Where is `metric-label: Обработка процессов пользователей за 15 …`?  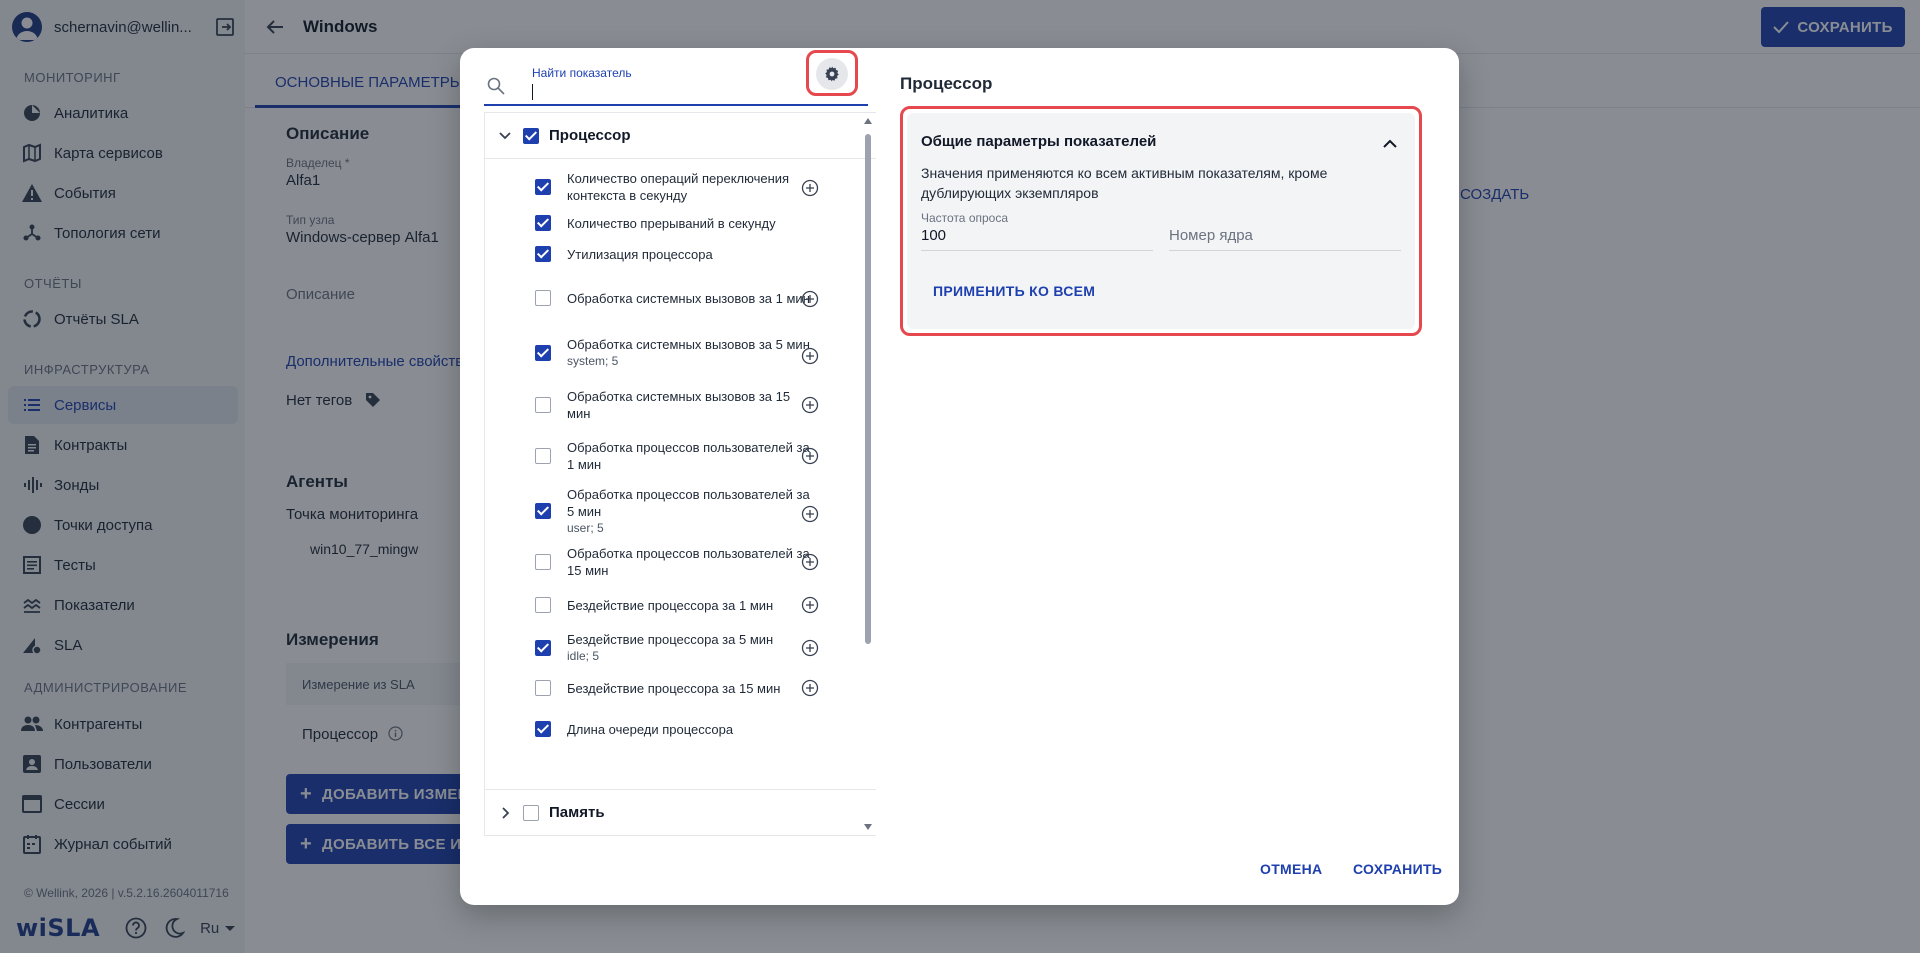 metric-label: Обработка процессов пользователей за 15 … is located at coordinates (688, 562).